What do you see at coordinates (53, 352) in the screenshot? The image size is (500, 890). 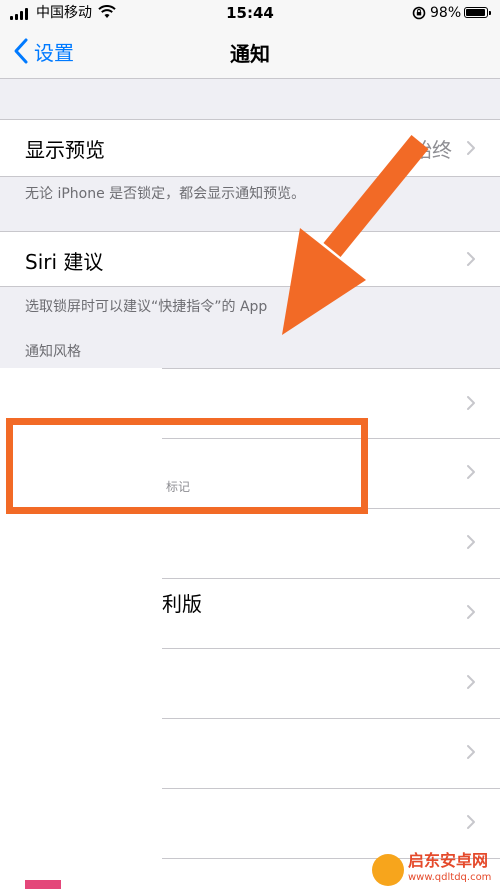 I see `notification-style-header: 通知风格` at bounding box center [53, 352].